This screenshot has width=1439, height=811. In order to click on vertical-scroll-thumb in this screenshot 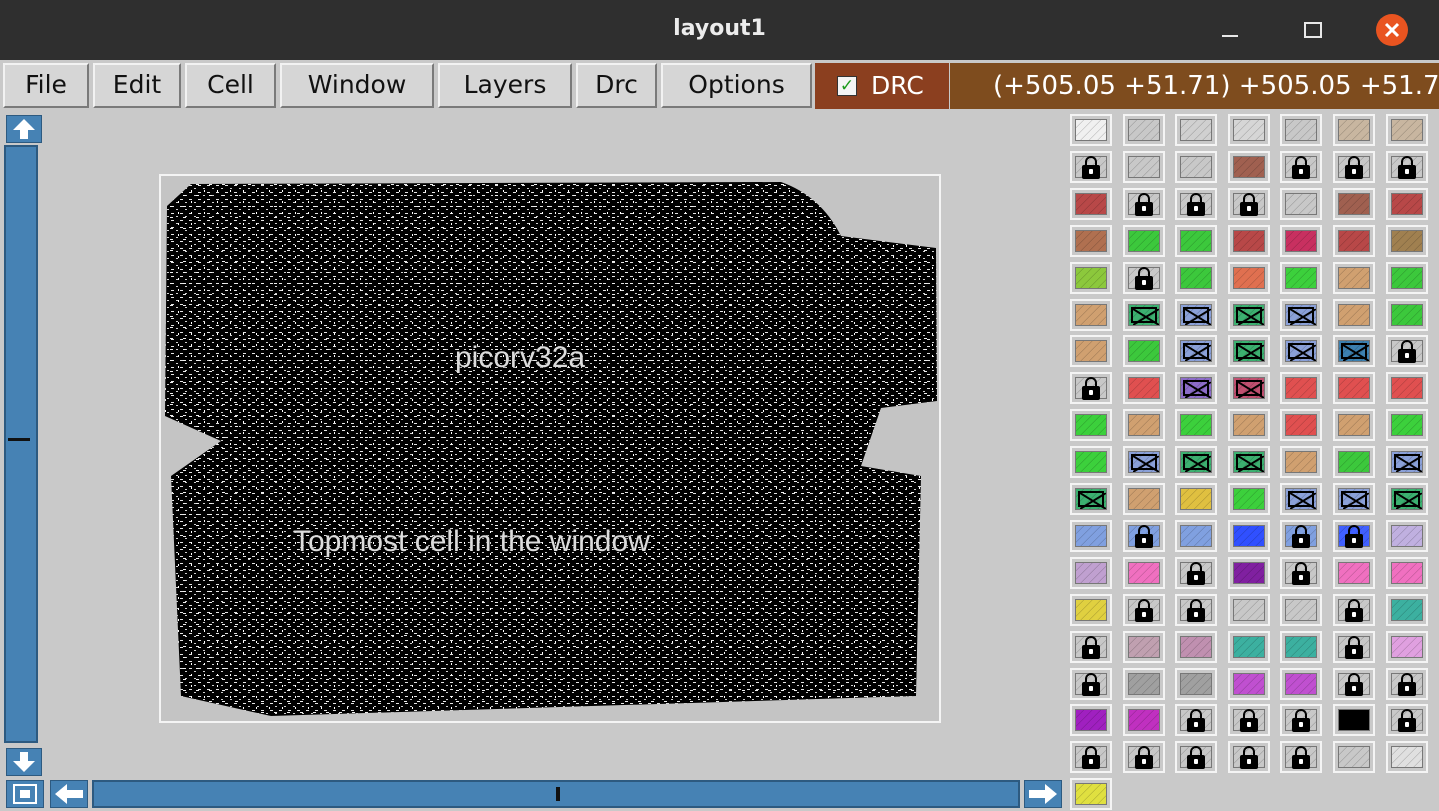, I will do `click(19, 439)`.